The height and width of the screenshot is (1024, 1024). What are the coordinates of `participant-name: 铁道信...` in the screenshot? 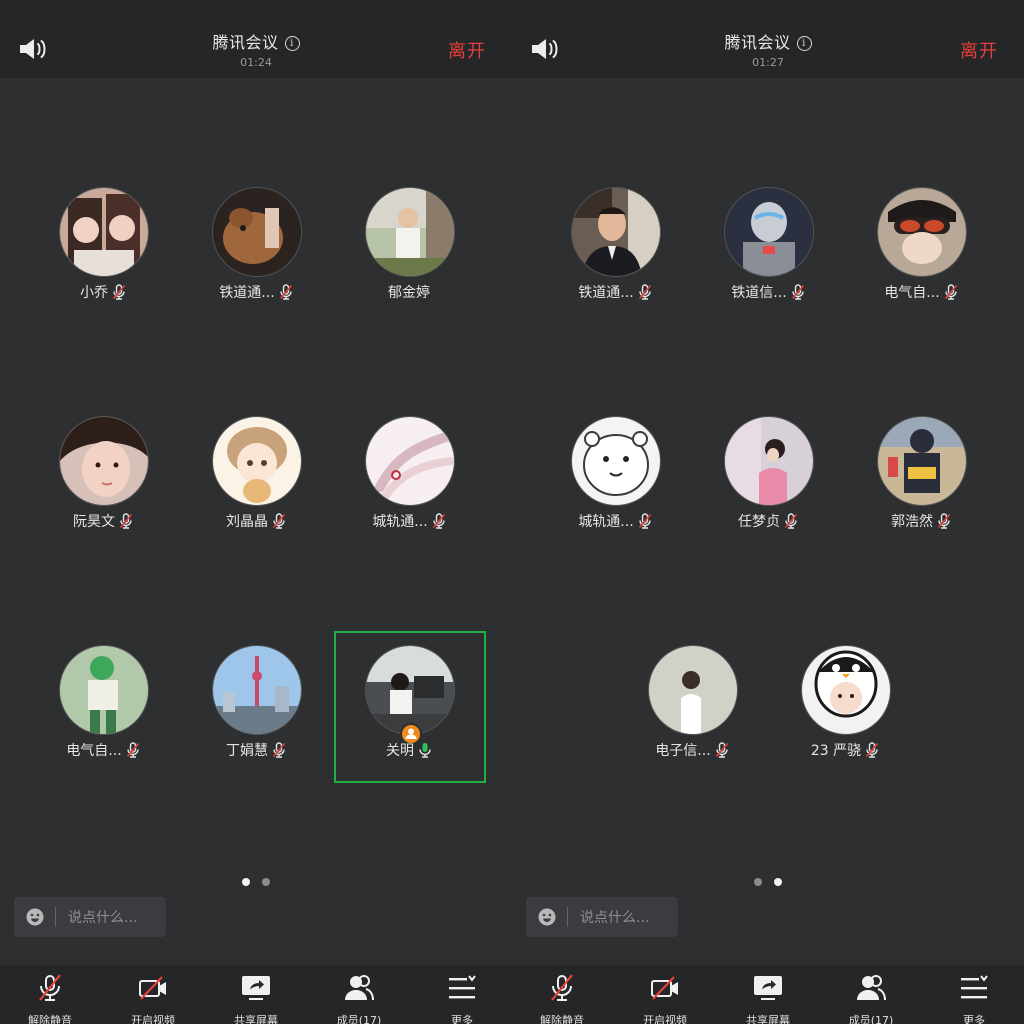 It's located at (768, 292).